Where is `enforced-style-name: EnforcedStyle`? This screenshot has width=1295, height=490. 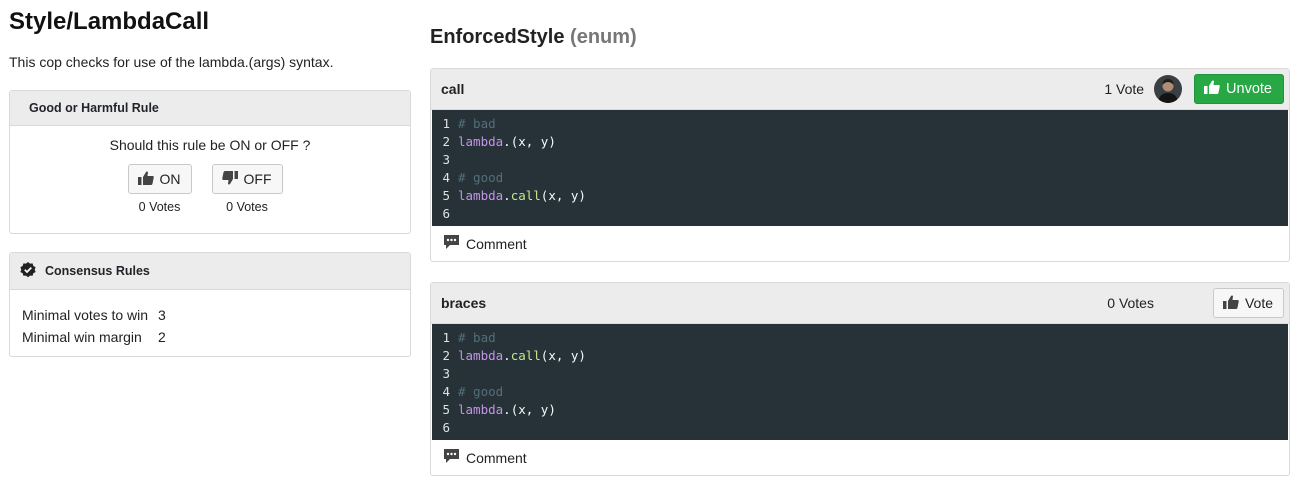 enforced-style-name: EnforcedStyle is located at coordinates (497, 37).